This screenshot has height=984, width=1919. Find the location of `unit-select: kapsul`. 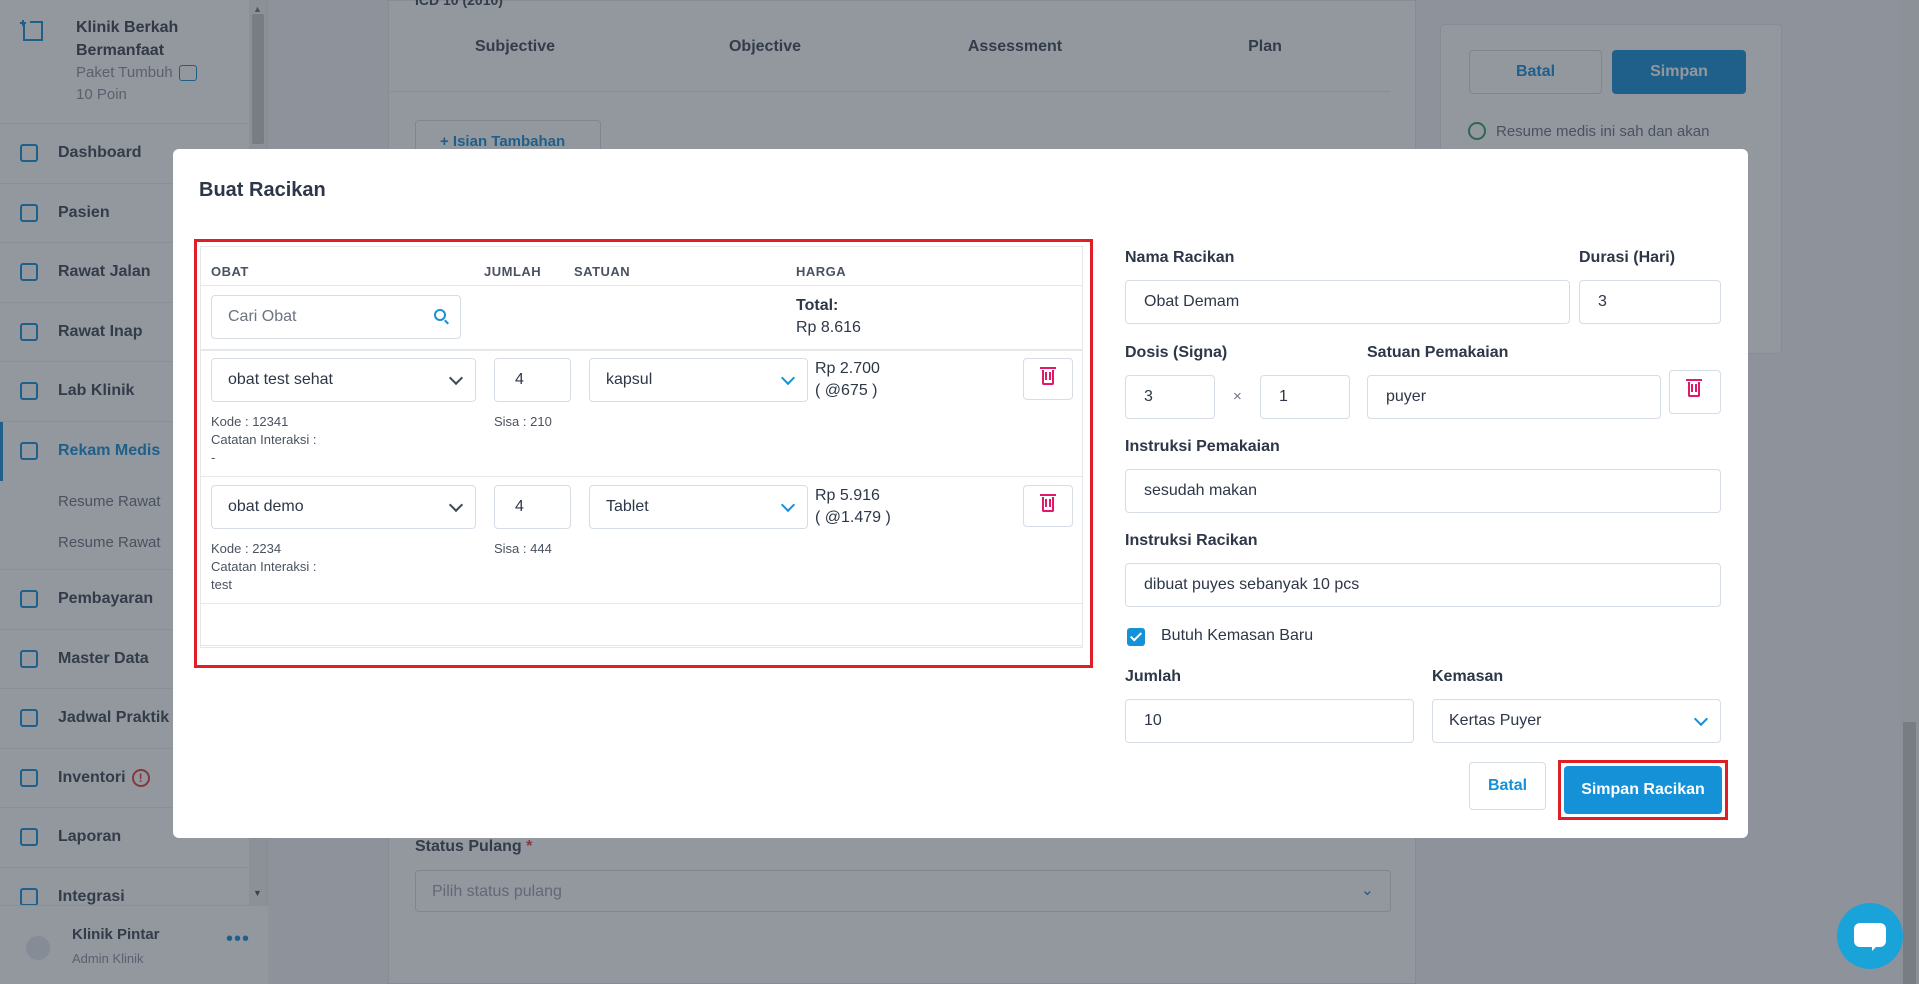

unit-select: kapsul is located at coordinates (698, 380).